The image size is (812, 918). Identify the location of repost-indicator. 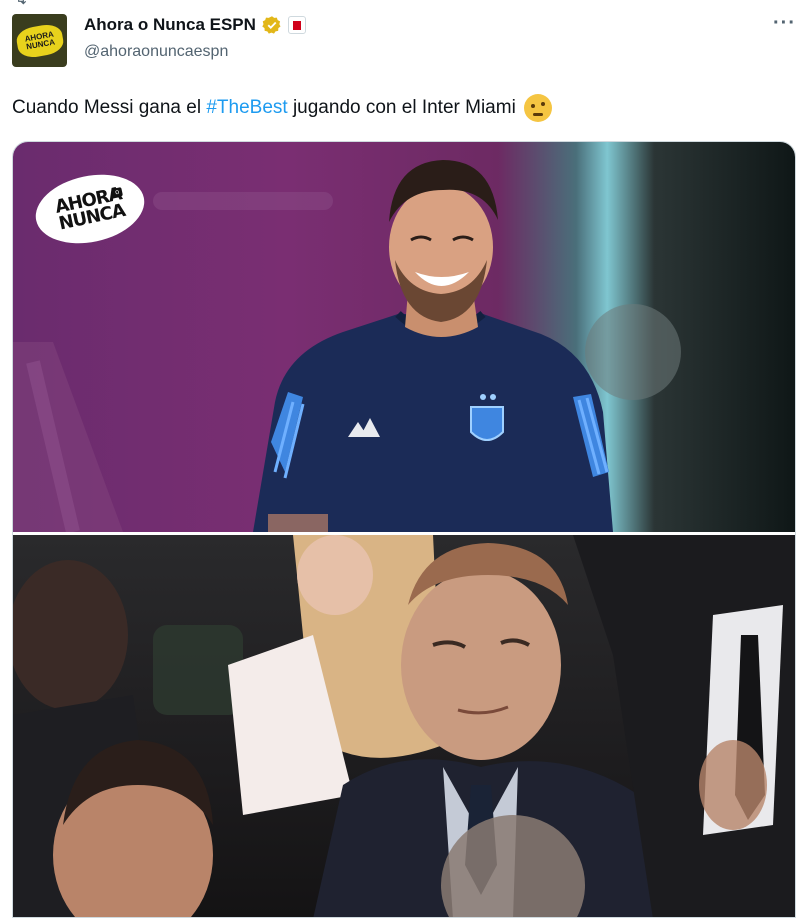
(25, 3).